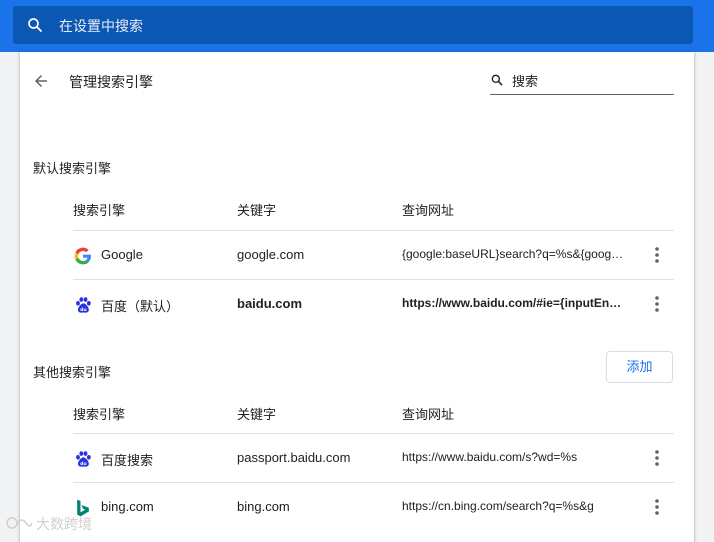  What do you see at coordinates (270, 303) in the screenshot?
I see `engine-keyword: baidu.com` at bounding box center [270, 303].